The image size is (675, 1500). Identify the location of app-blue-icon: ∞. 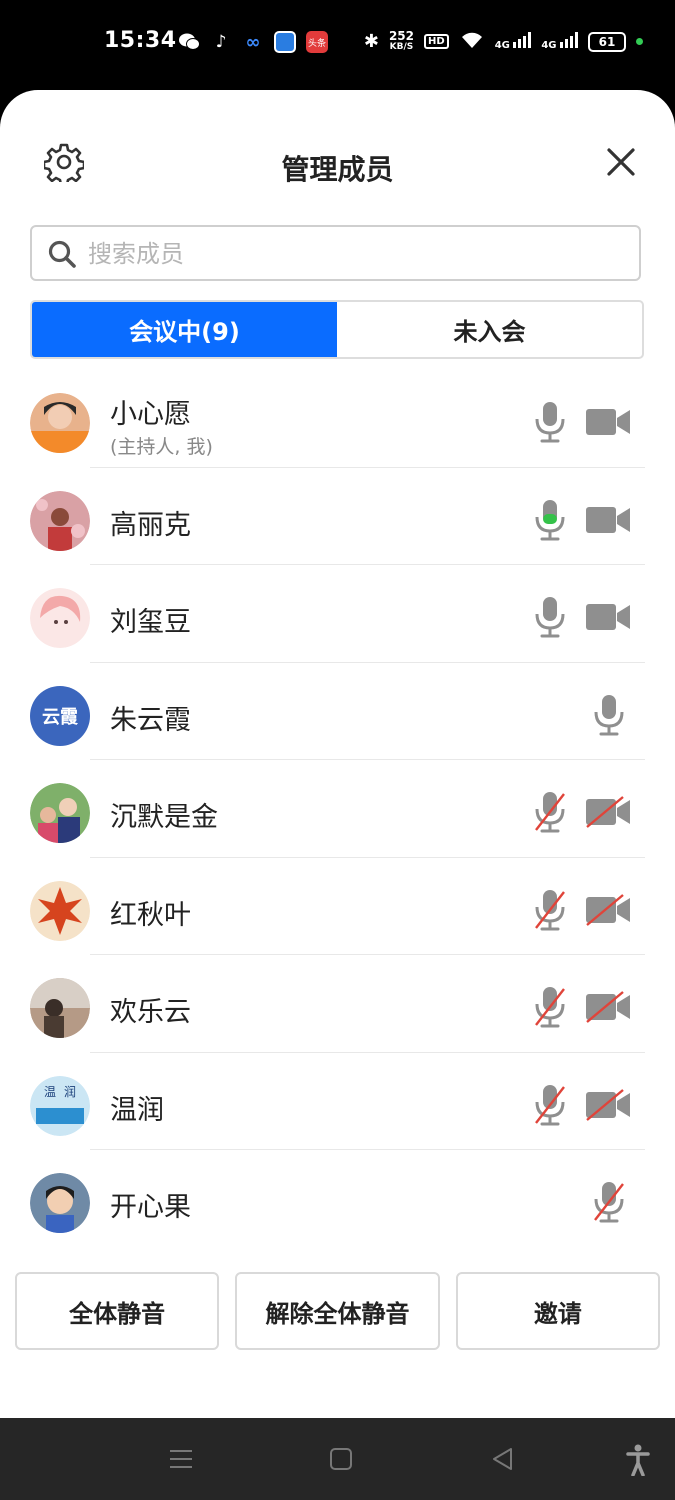
(253, 42).